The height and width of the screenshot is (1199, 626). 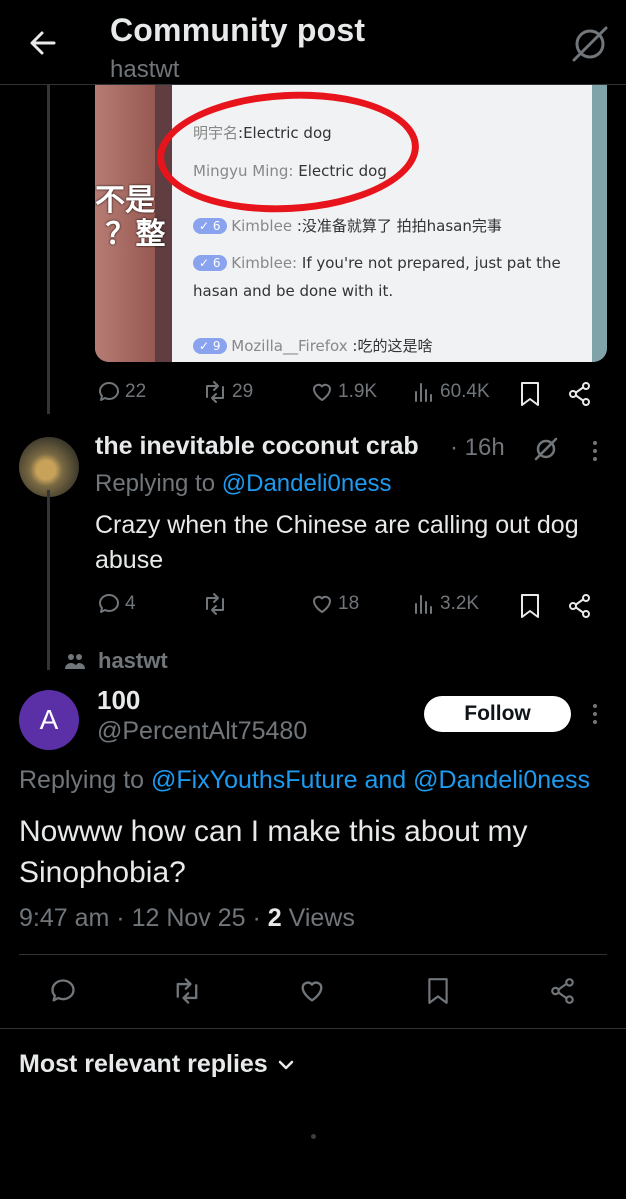 What do you see at coordinates (202, 731) in the screenshot?
I see `post-author-handle: @PercentAlt75480` at bounding box center [202, 731].